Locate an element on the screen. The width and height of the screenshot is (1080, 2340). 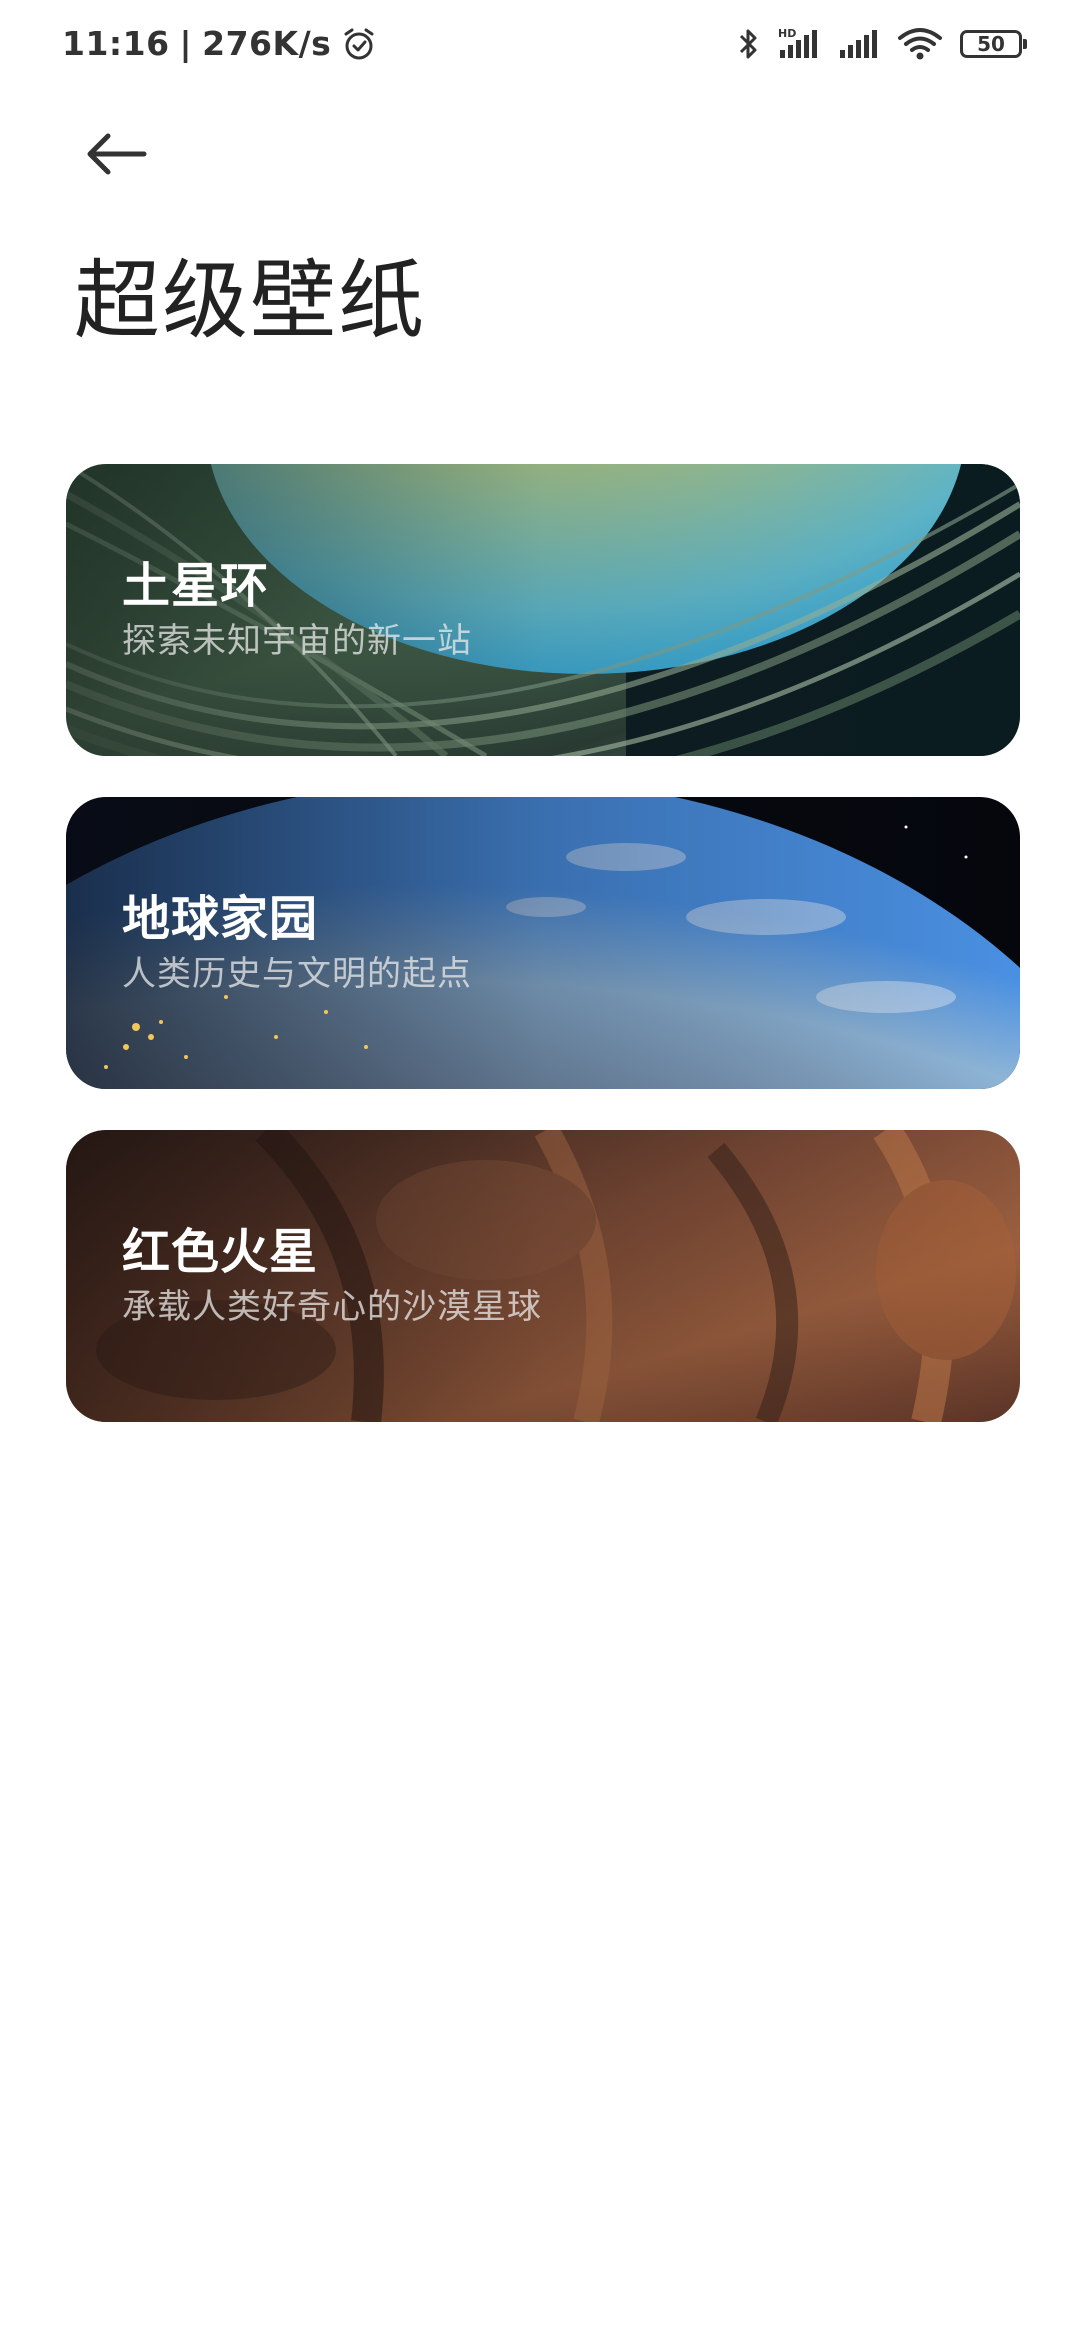
wallpaper-card-saturn: 土星环 探索未知宇宙的新一站 is located at coordinates (543, 610).